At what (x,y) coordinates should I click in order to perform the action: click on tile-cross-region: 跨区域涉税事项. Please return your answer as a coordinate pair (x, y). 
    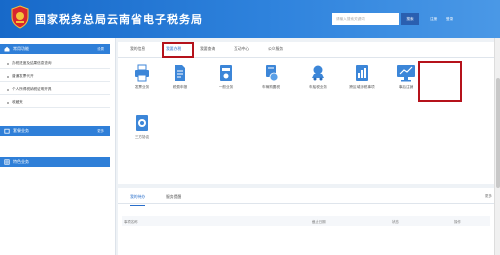
    Looking at the image, I should click on (362, 81).